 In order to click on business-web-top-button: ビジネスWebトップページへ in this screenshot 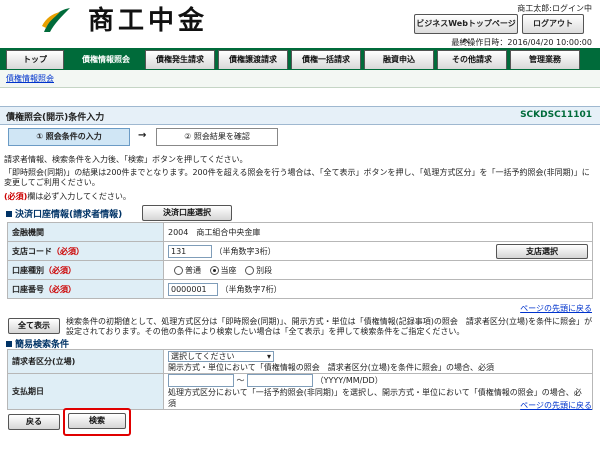, I will do `click(466, 30)`.